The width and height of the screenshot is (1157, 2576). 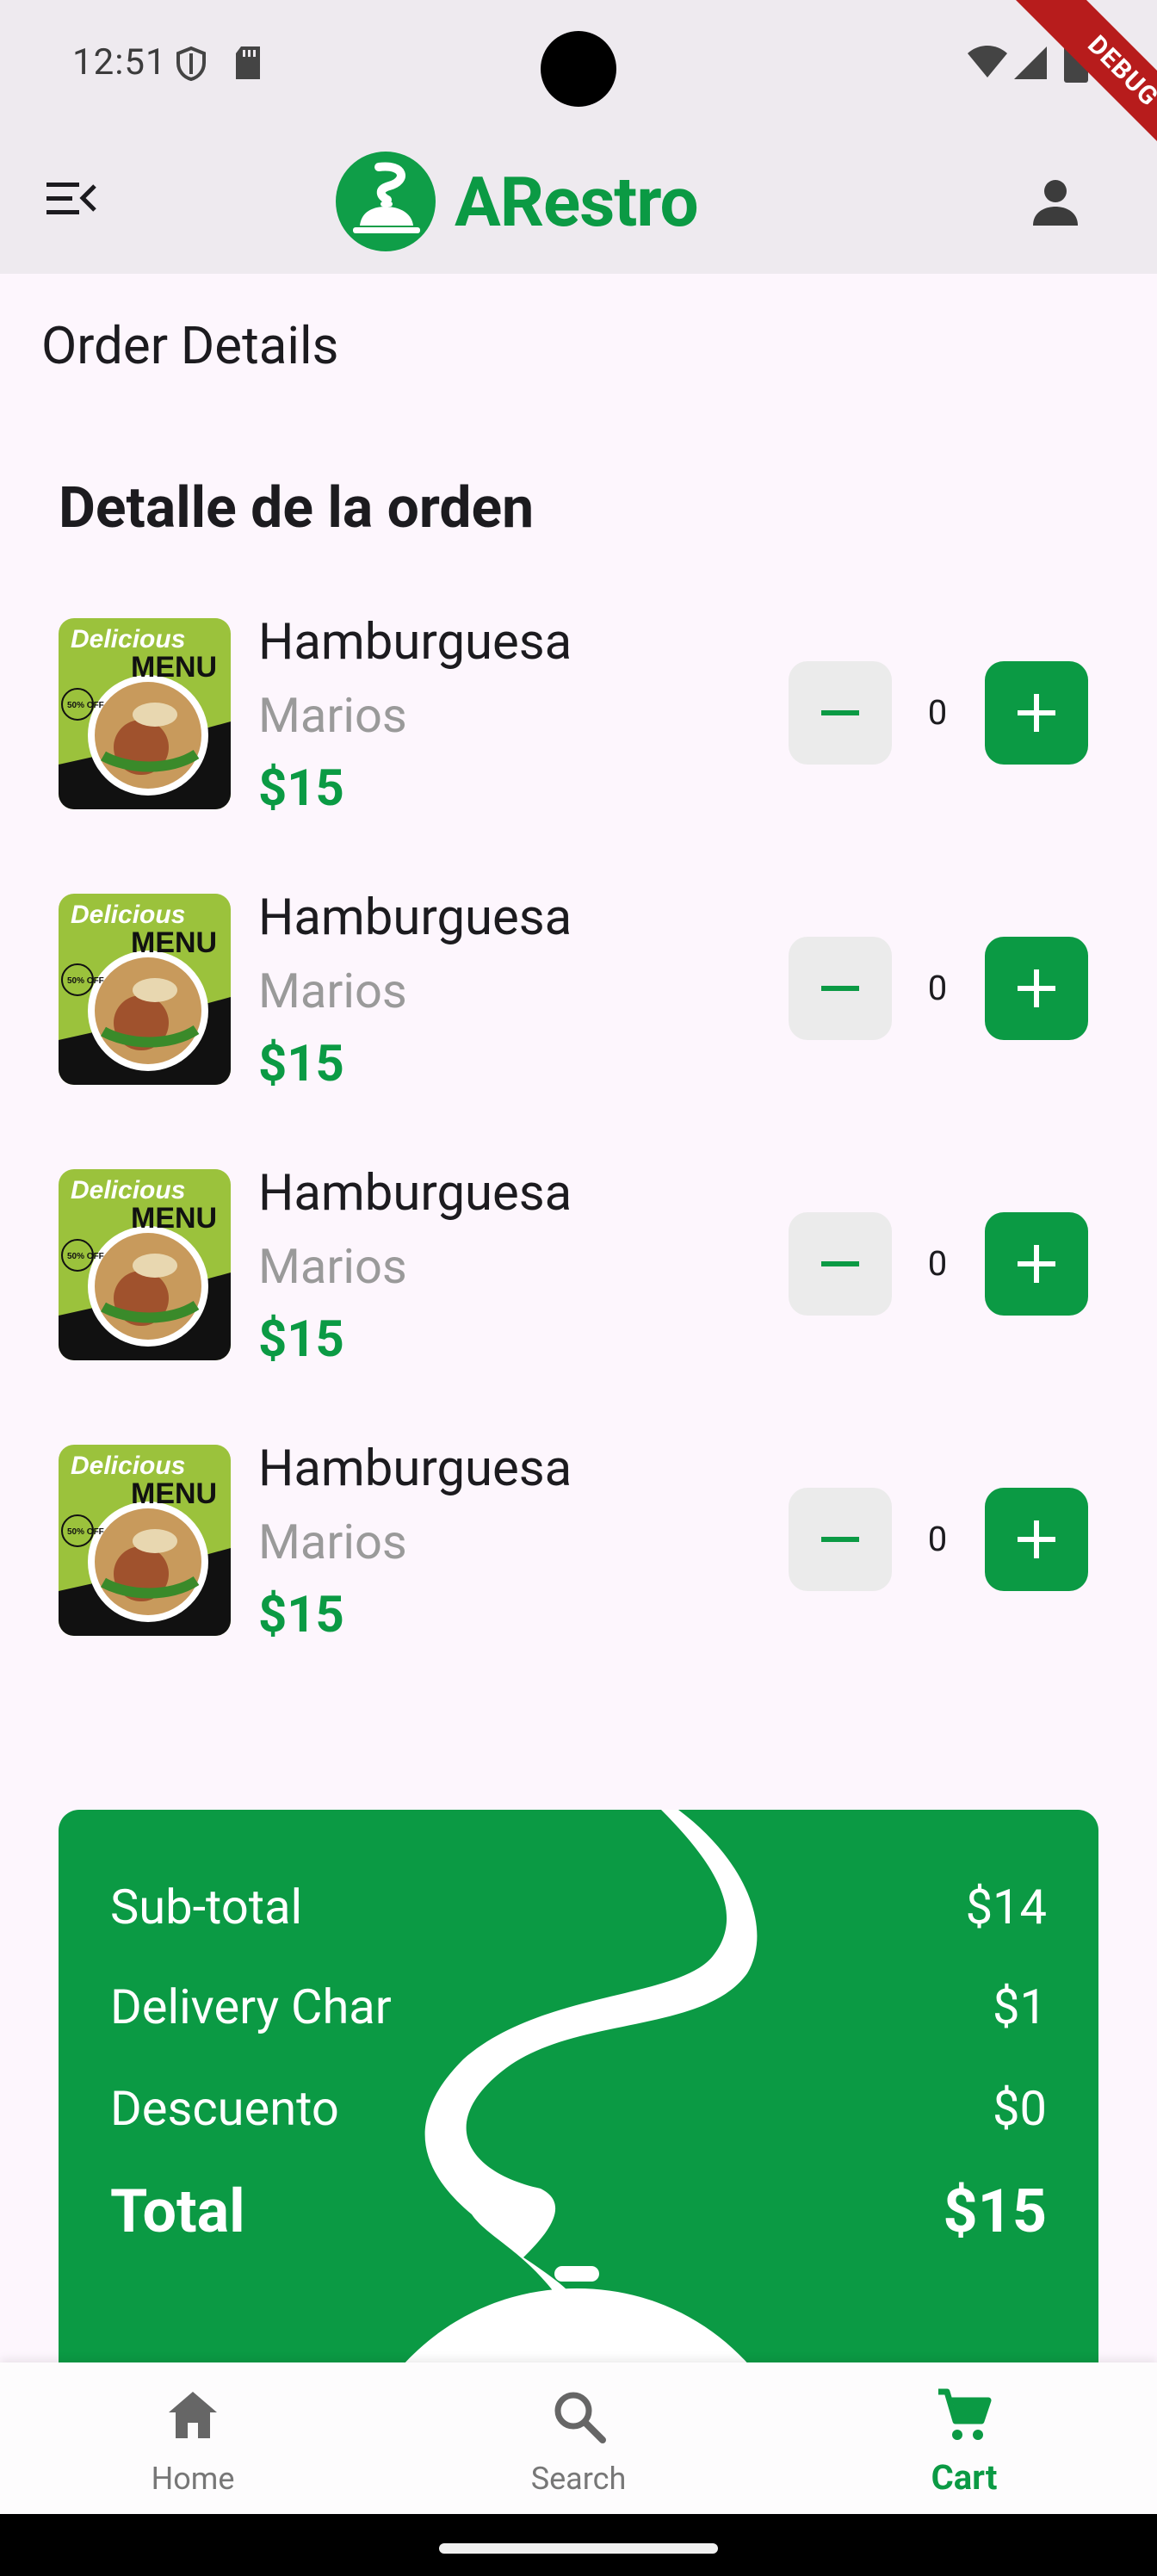 I want to click on app-logo: ARestro, so click(x=532, y=200).